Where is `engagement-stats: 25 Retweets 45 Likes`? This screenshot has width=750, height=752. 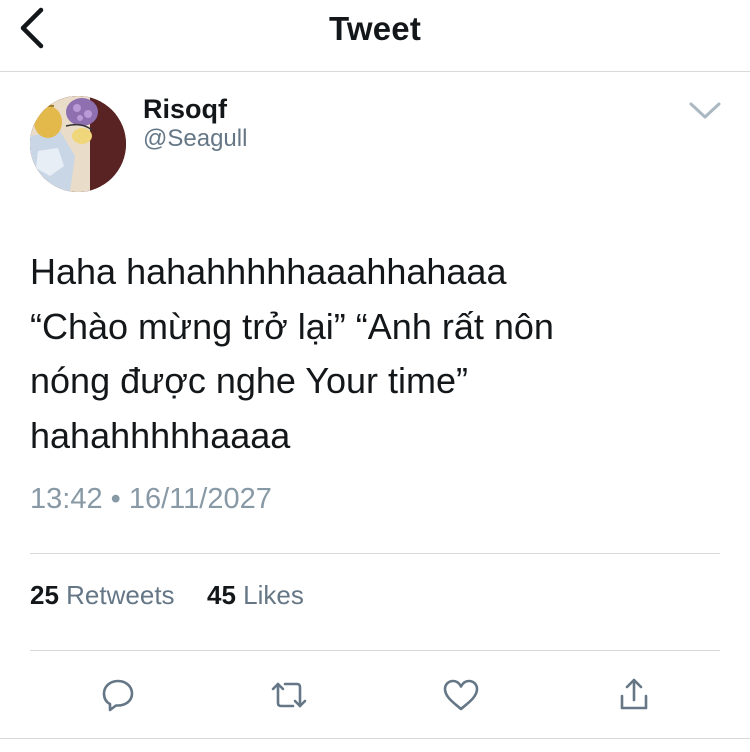
engagement-stats: 25 Retweets 45 Likes is located at coordinates (167, 595).